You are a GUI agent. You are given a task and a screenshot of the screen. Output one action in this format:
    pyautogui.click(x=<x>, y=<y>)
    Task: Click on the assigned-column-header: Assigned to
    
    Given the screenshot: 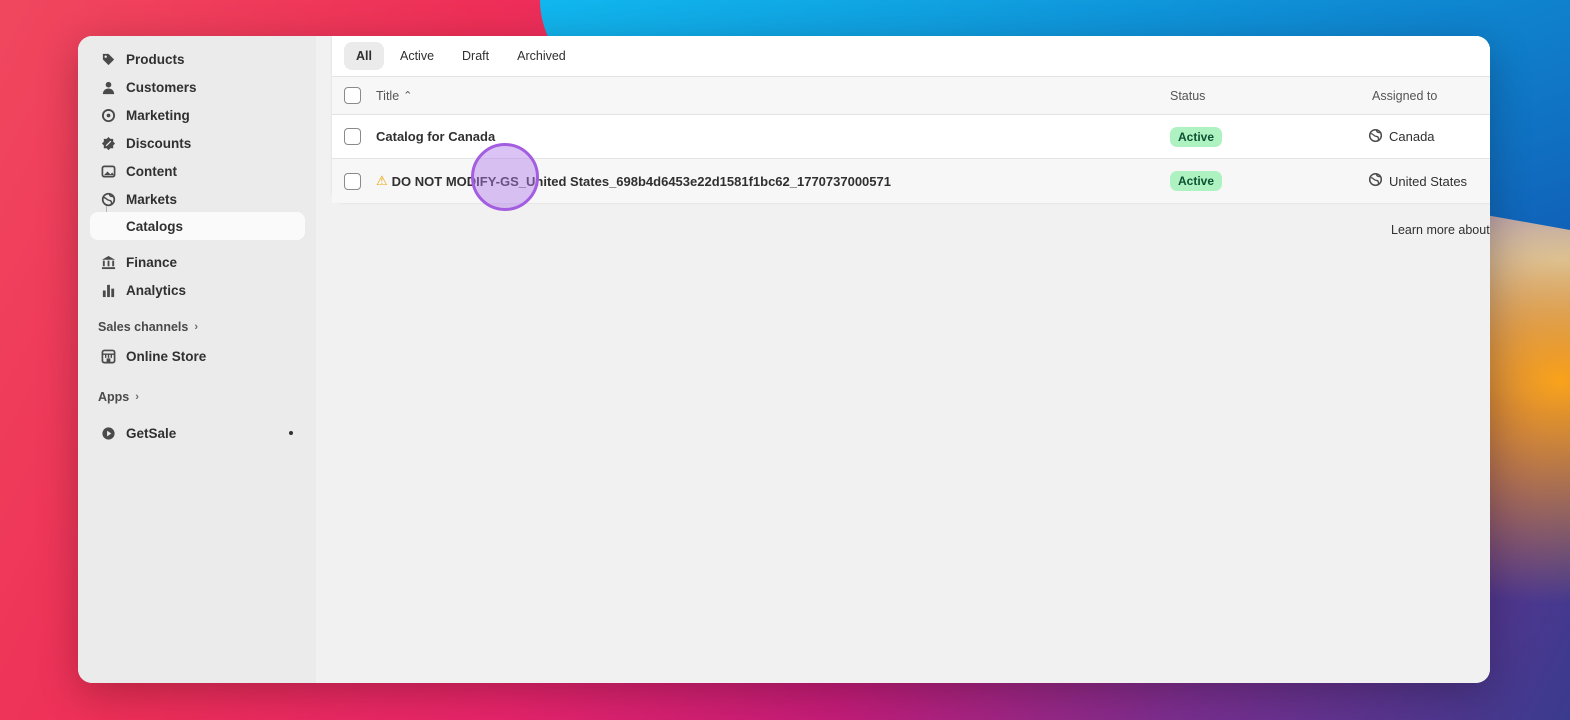 What is the action you would take?
    pyautogui.click(x=1405, y=95)
    